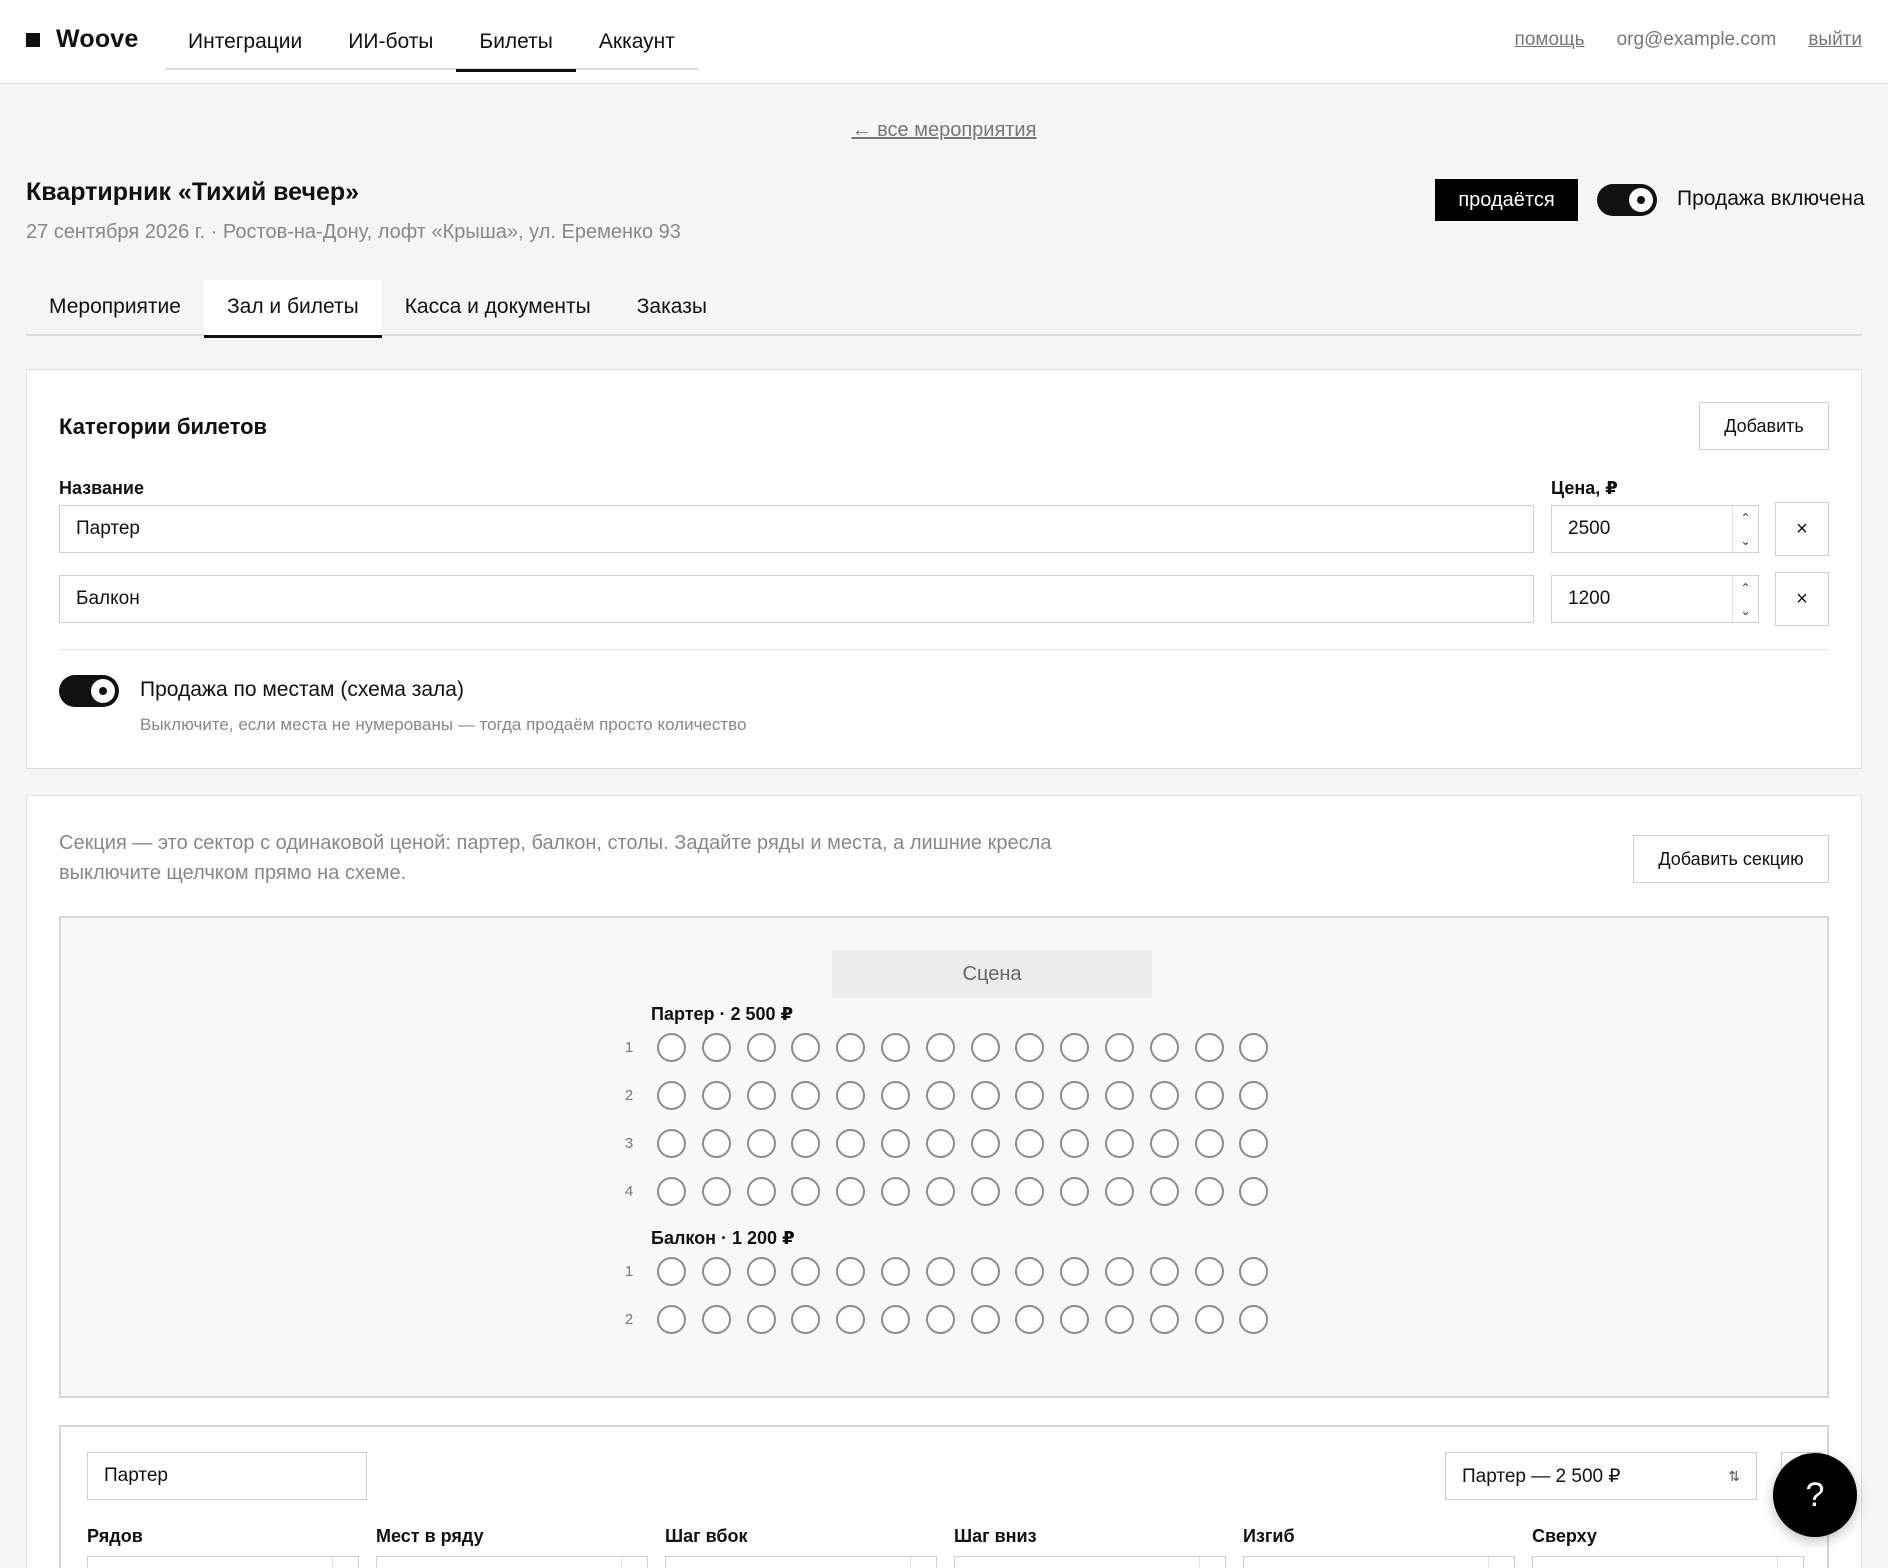  I want to click on help-link: помощь, so click(1550, 40).